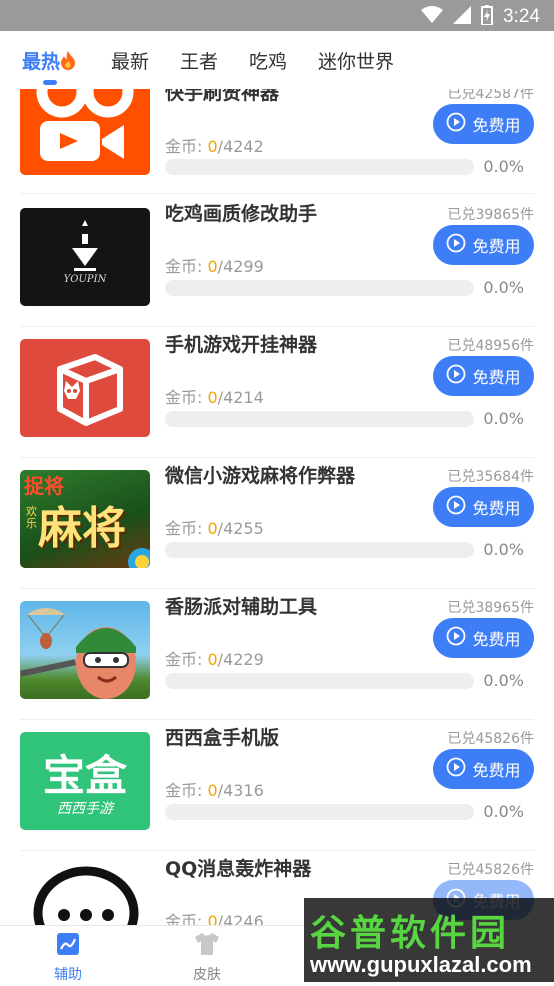 This screenshot has width=554, height=986. I want to click on wifi-icon, so click(432, 17).